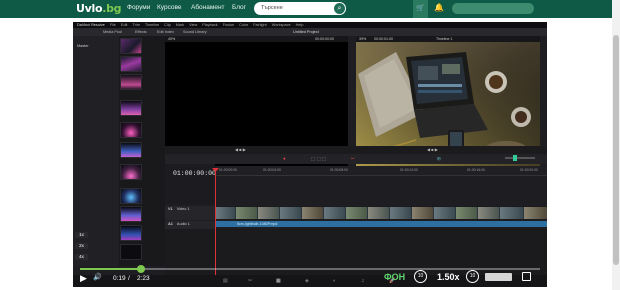 This screenshot has height=290, width=620. I want to click on side-button-1x: 1x, so click(81, 235).